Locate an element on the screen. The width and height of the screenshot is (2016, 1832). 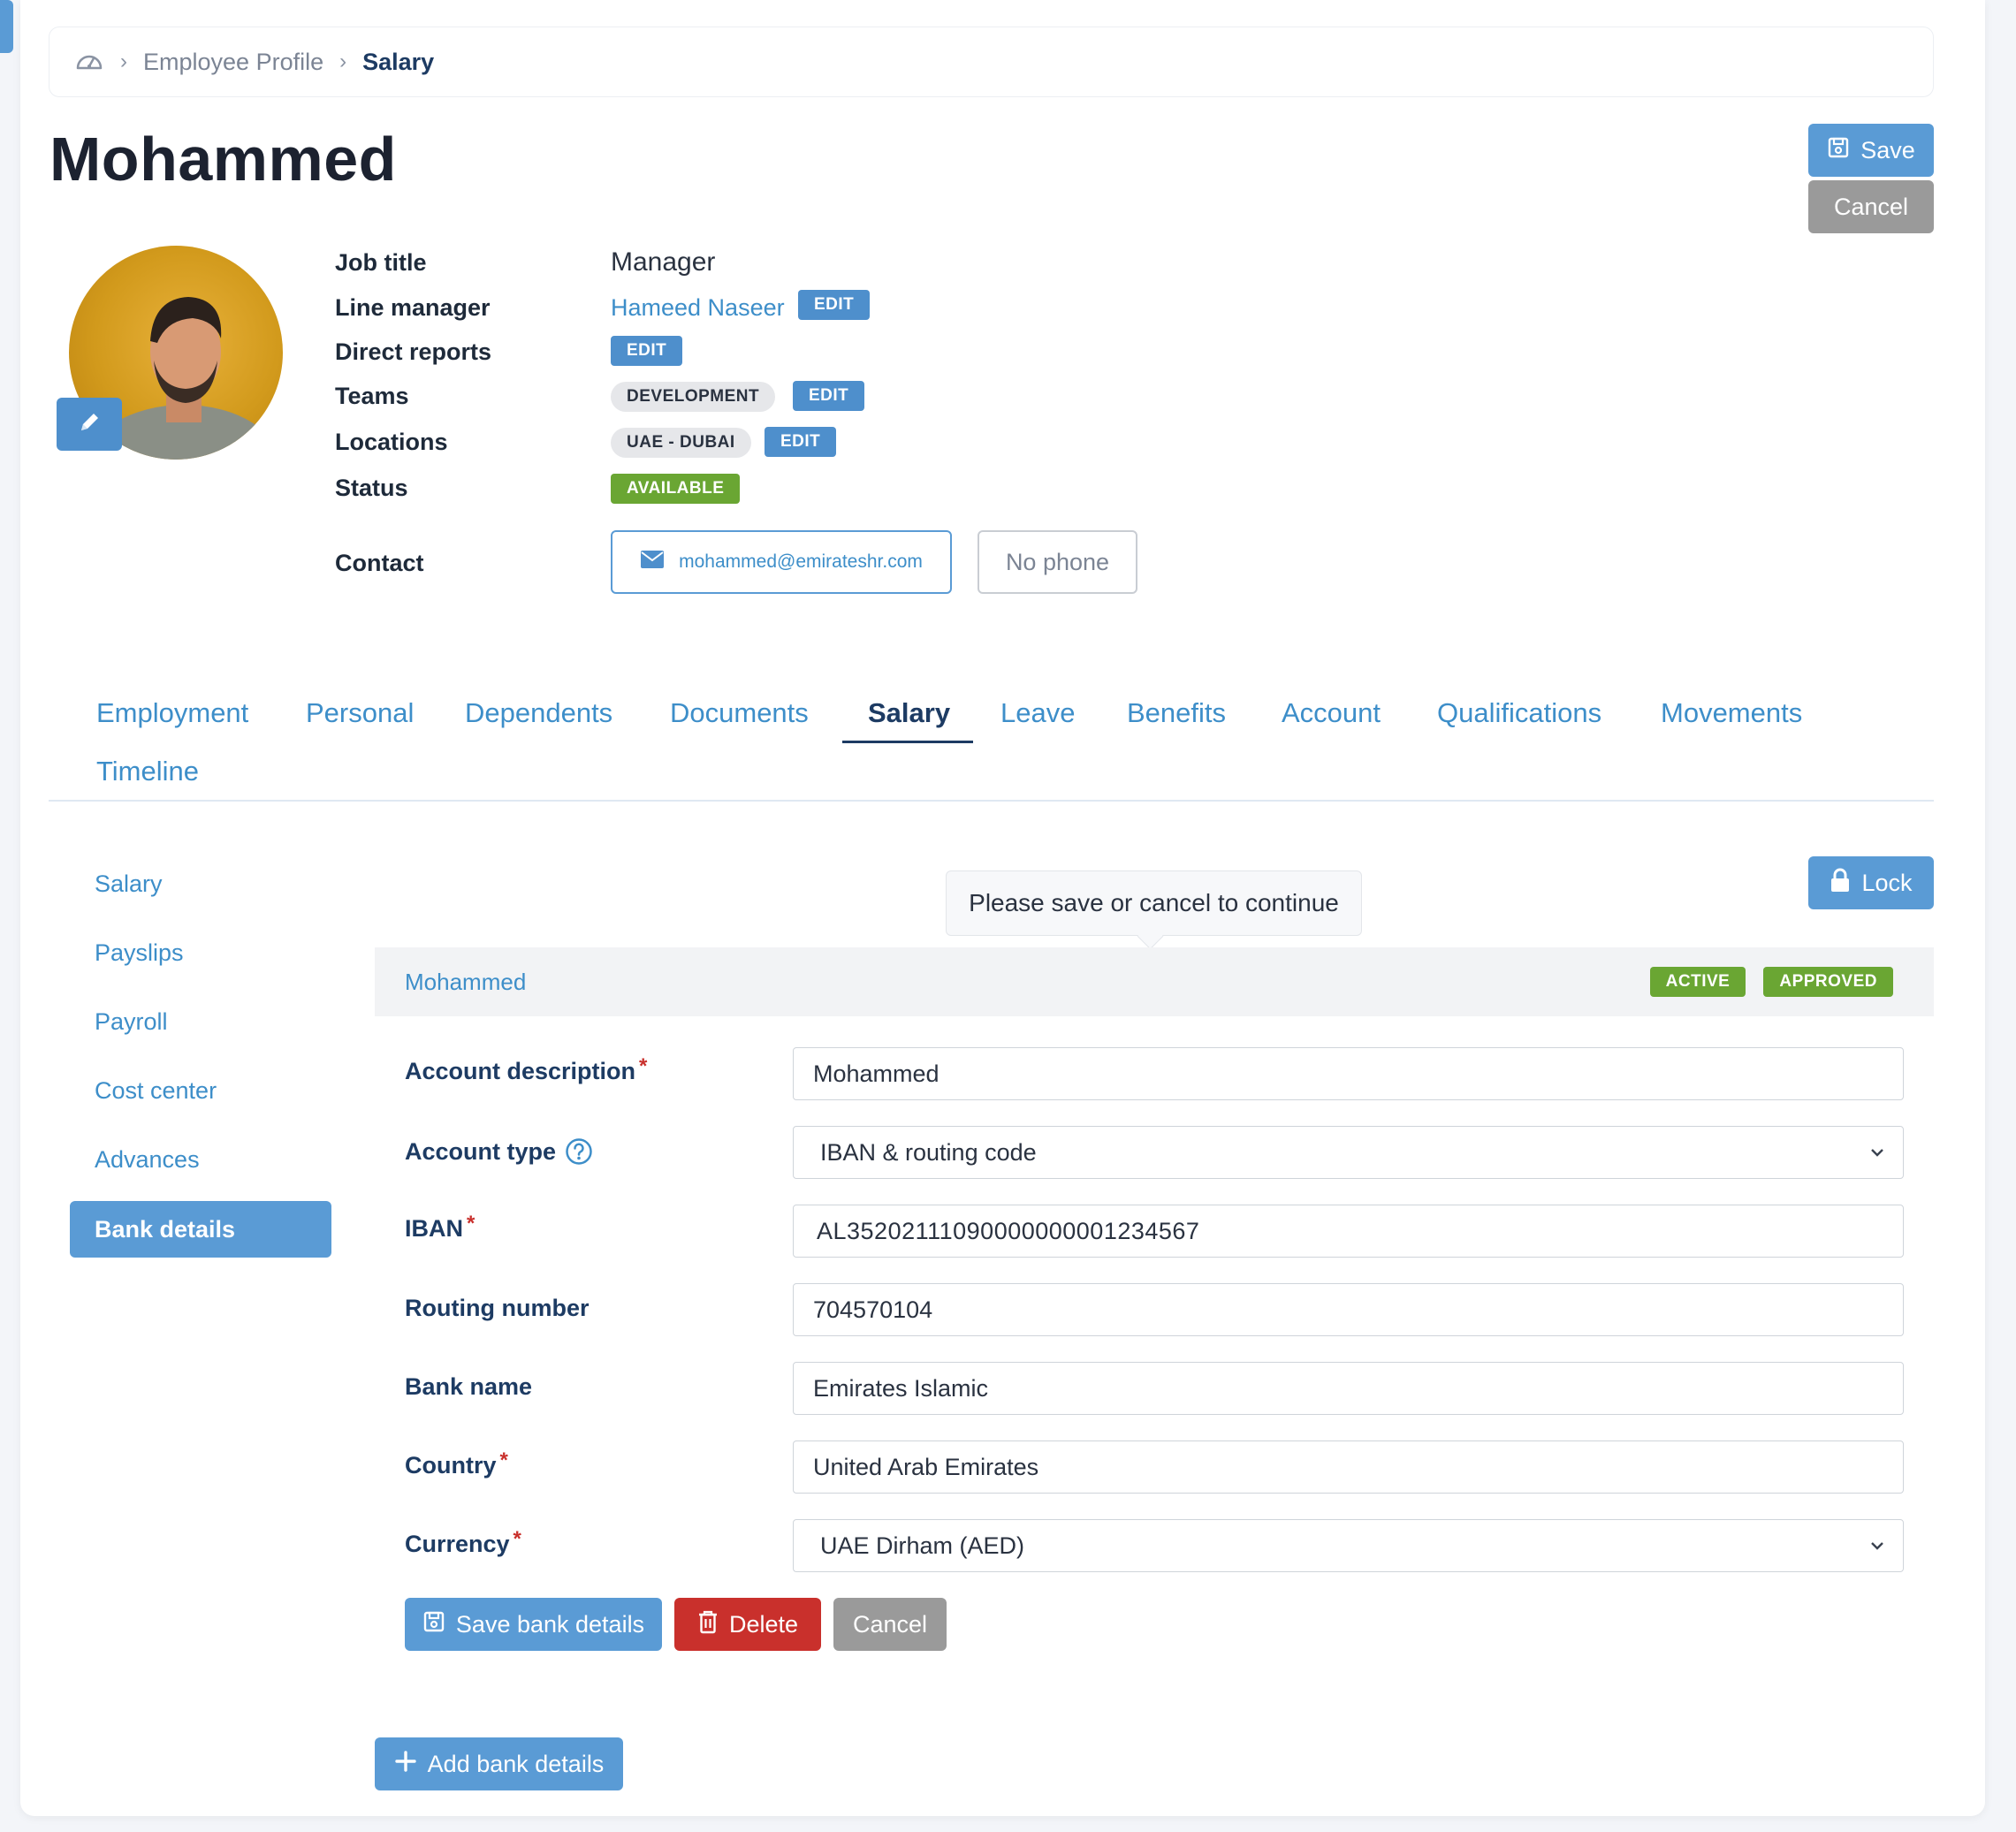
account-description-value: Mohammed is located at coordinates (877, 1073).